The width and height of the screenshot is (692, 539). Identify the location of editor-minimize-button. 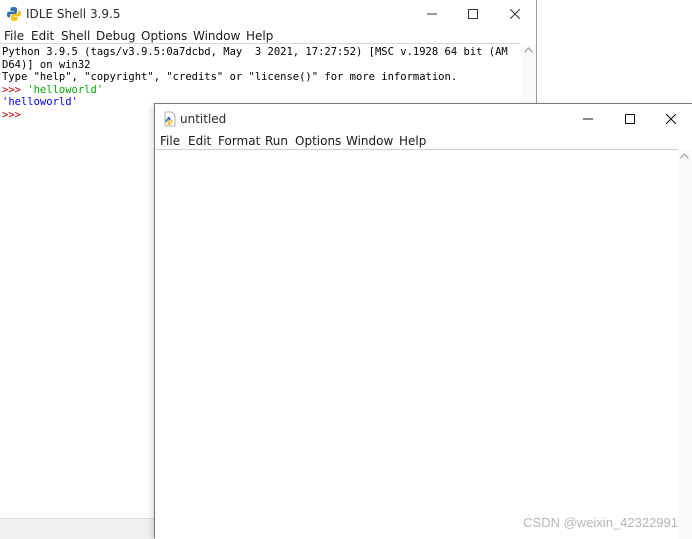
(588, 119).